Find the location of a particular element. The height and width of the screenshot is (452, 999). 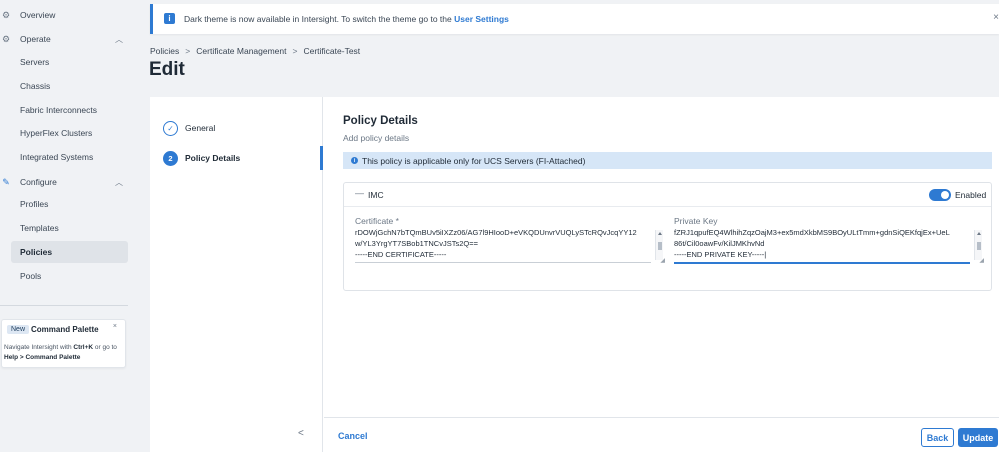

breadcrumb-certificate-management: Certificate Management is located at coordinates (241, 51).